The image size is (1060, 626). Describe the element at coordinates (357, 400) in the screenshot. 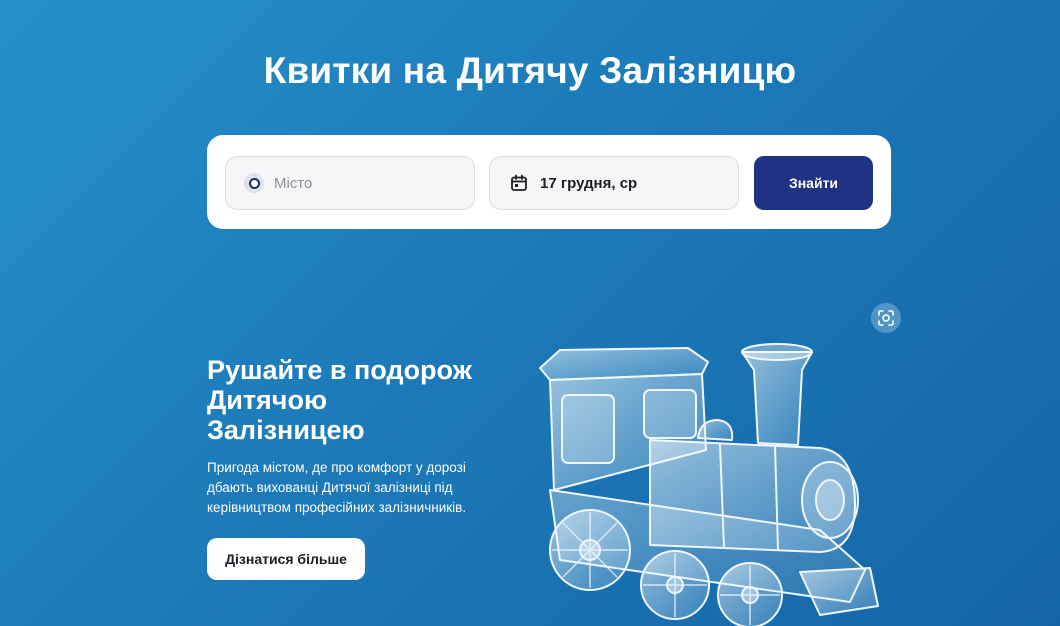

I see `hero-heading: Рушайте в подорож Дитячою Залізницею` at that location.